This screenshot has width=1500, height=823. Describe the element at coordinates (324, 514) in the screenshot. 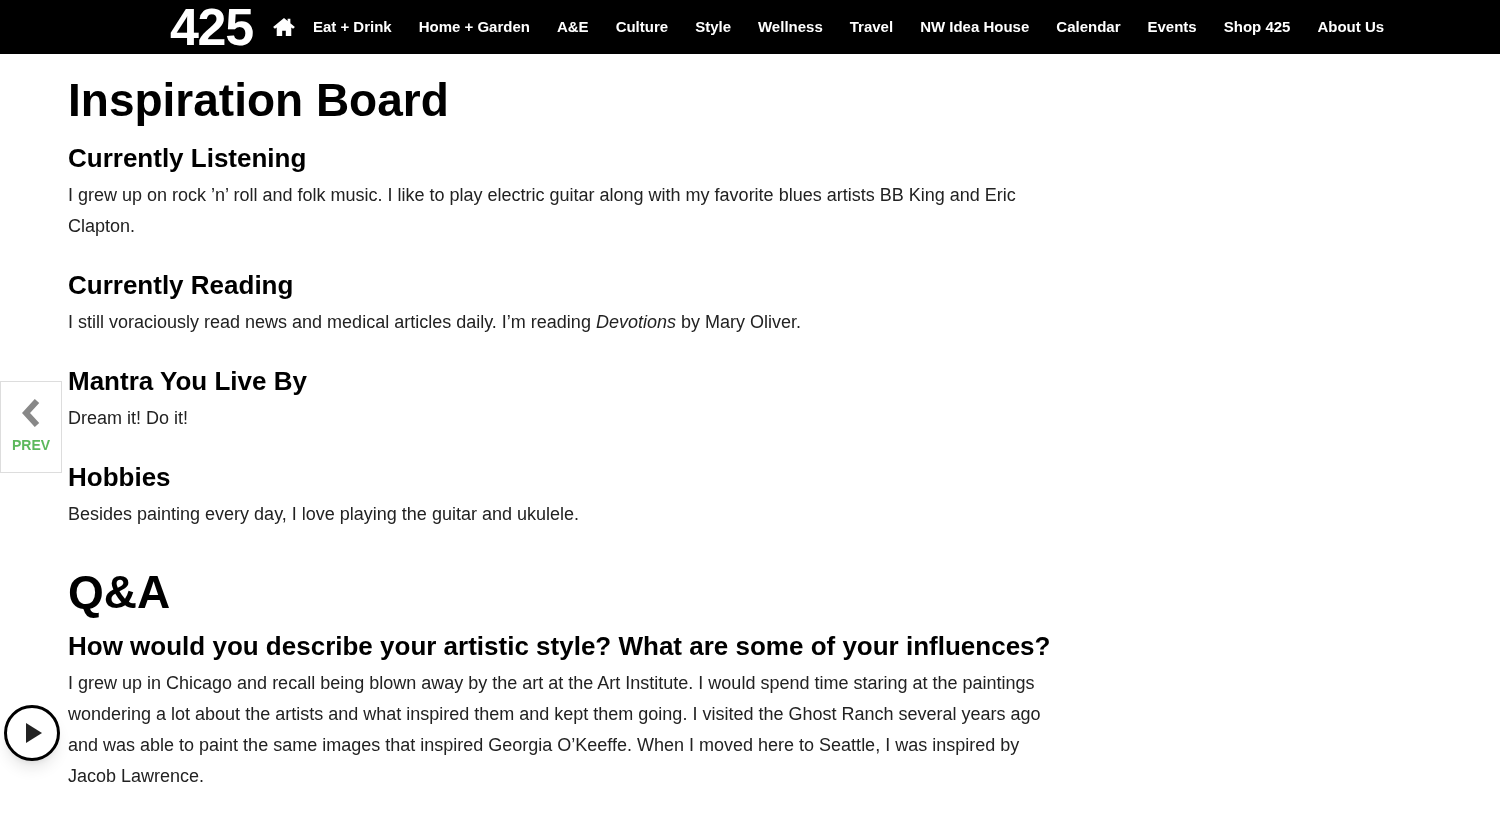

I see `paragraph: Besides painting every day, I love playing the guitar and ukulele.` at that location.